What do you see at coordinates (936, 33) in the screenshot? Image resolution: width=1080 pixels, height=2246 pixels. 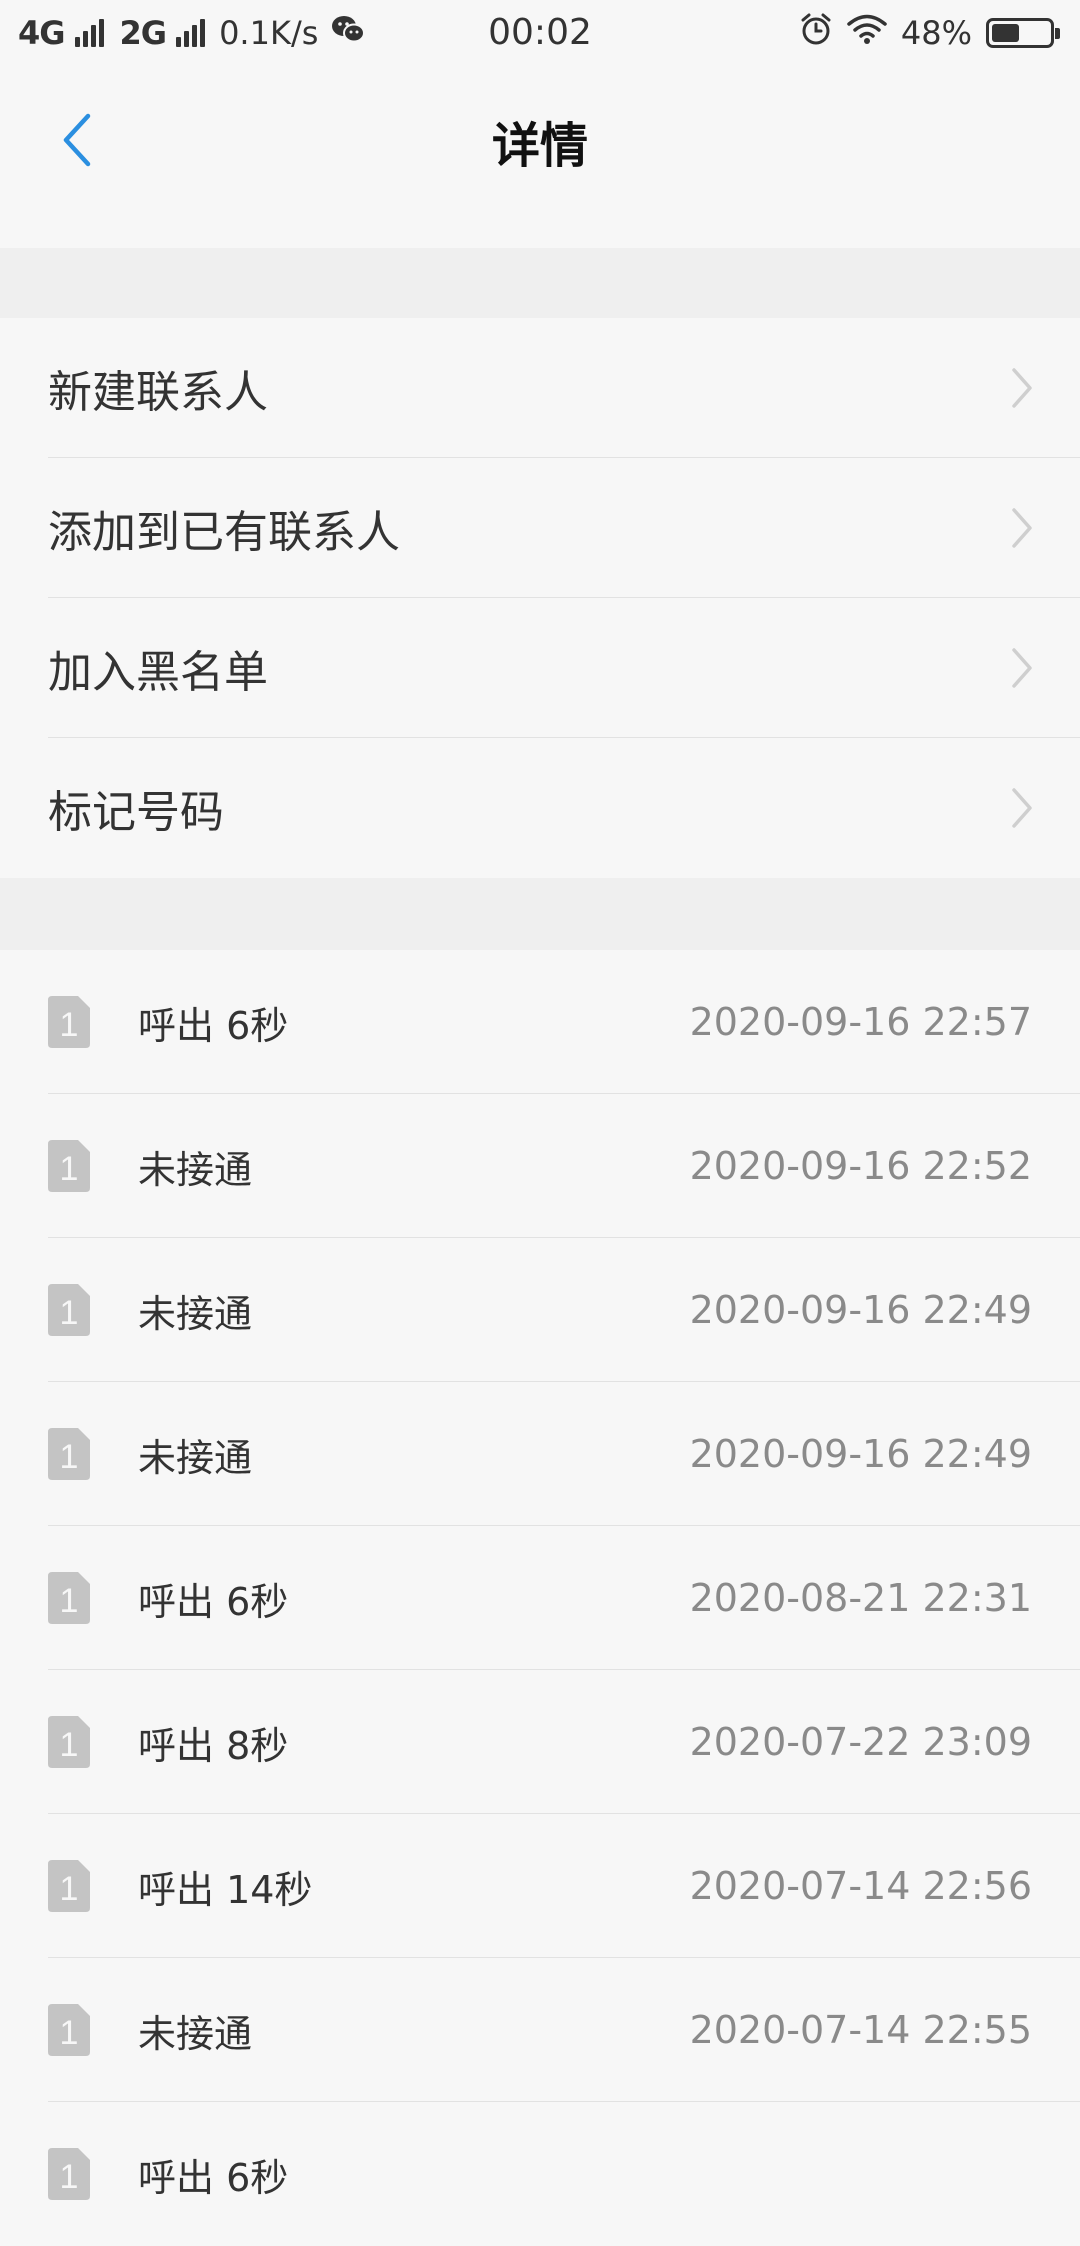 I see `battery-percent: 48%` at bounding box center [936, 33].